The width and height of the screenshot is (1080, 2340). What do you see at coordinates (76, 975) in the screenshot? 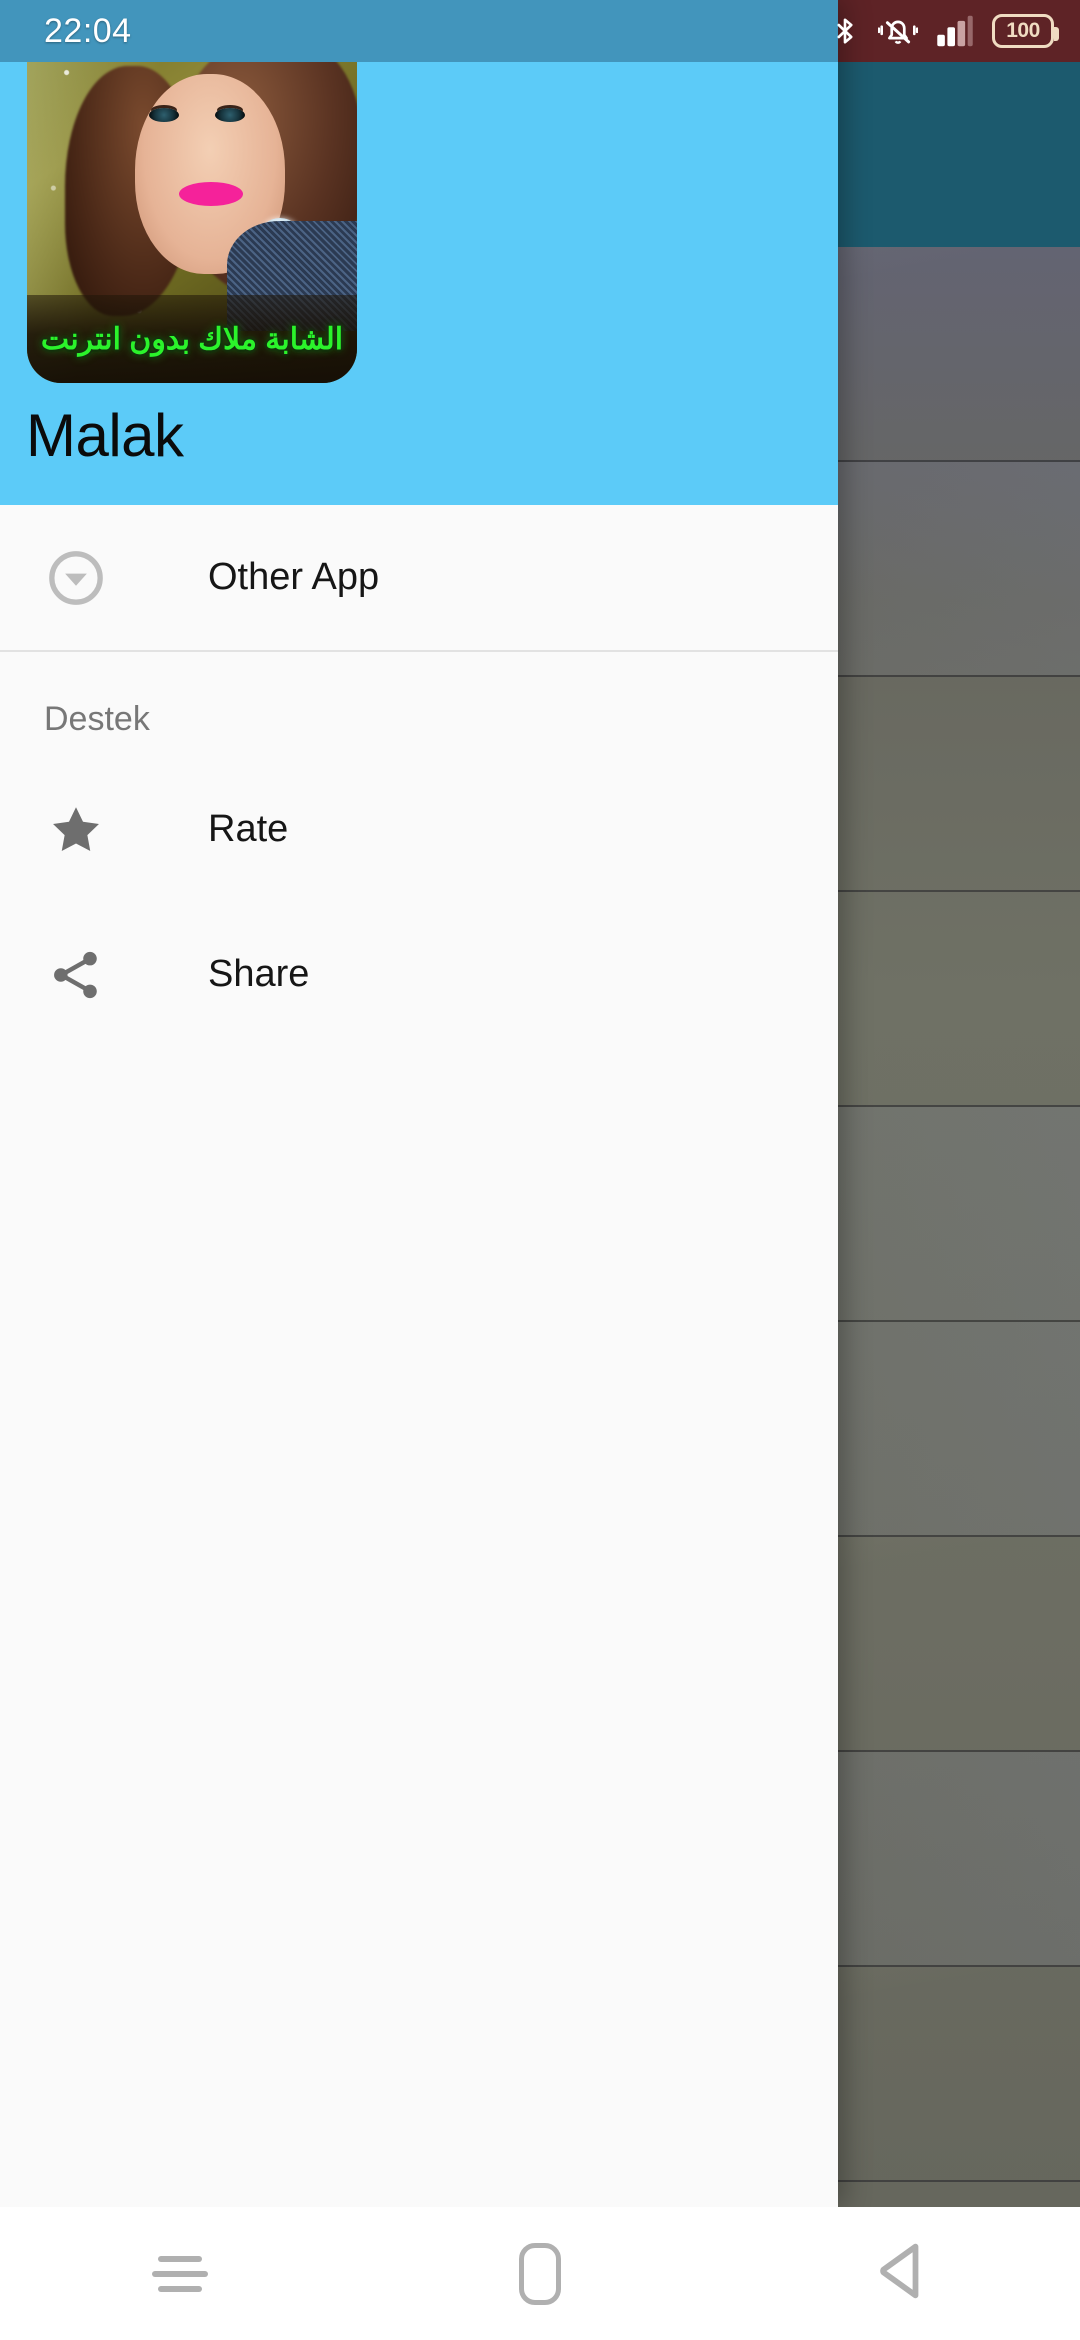
I see `share-icon` at bounding box center [76, 975].